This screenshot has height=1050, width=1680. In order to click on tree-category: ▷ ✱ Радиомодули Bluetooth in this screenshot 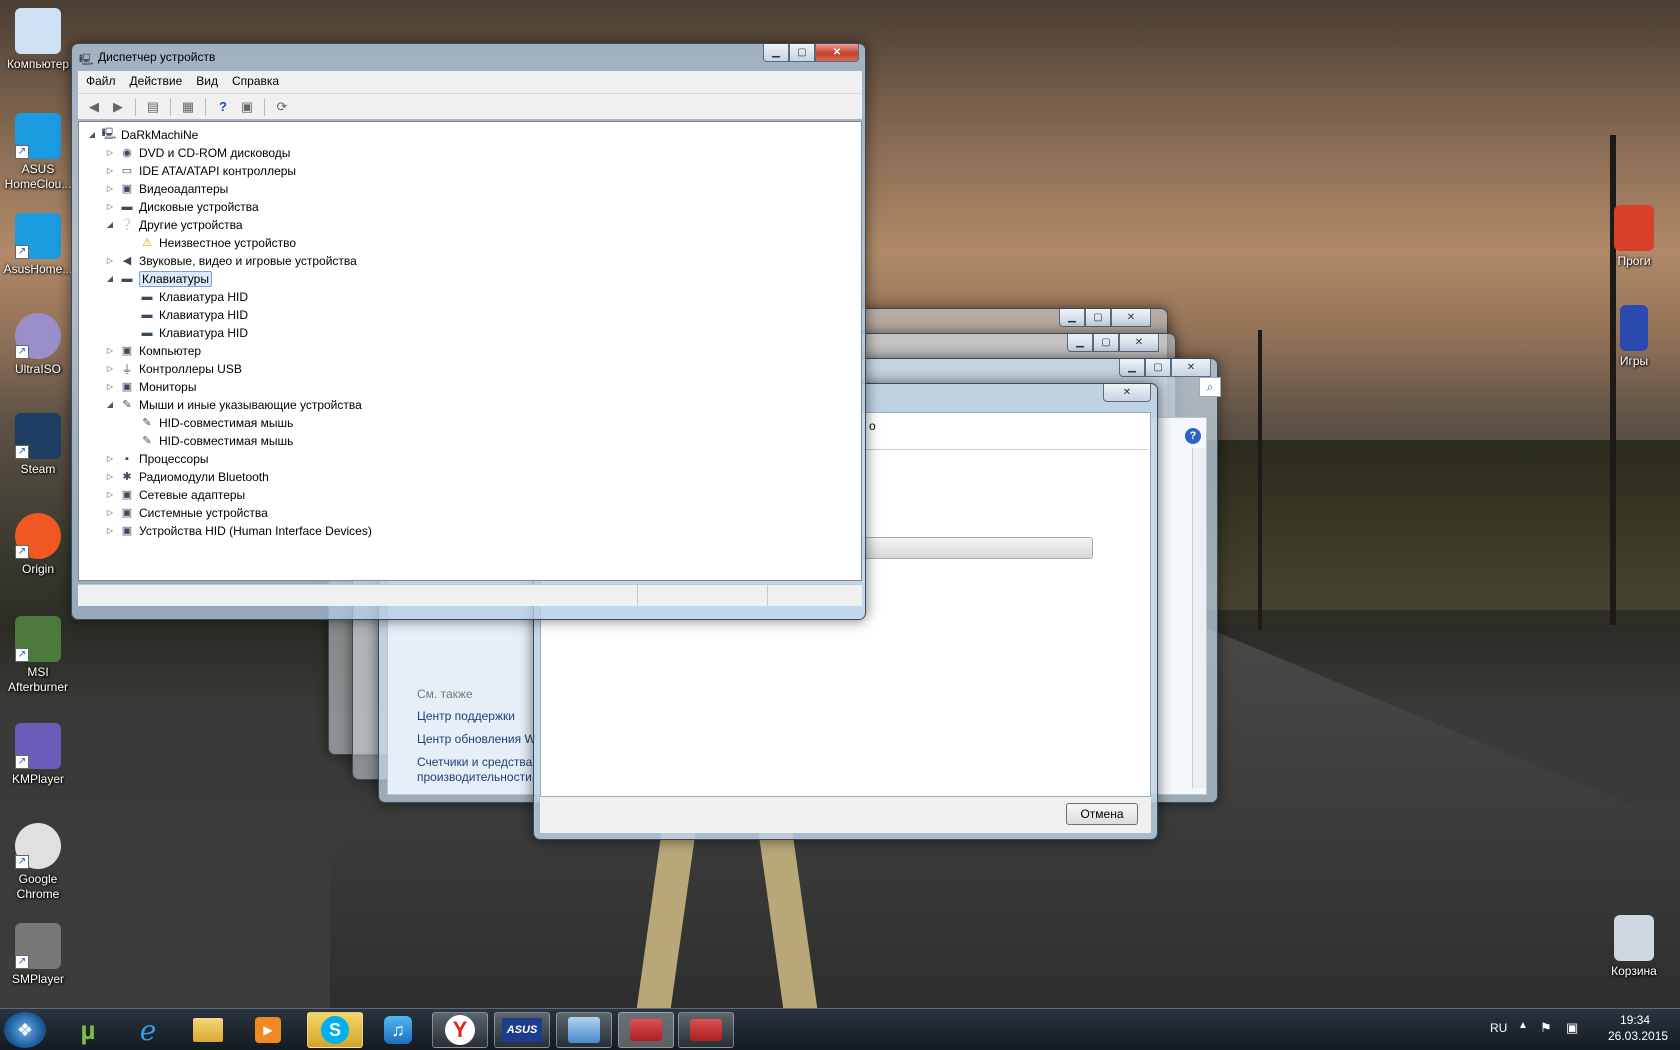, I will do `click(187, 476)`.